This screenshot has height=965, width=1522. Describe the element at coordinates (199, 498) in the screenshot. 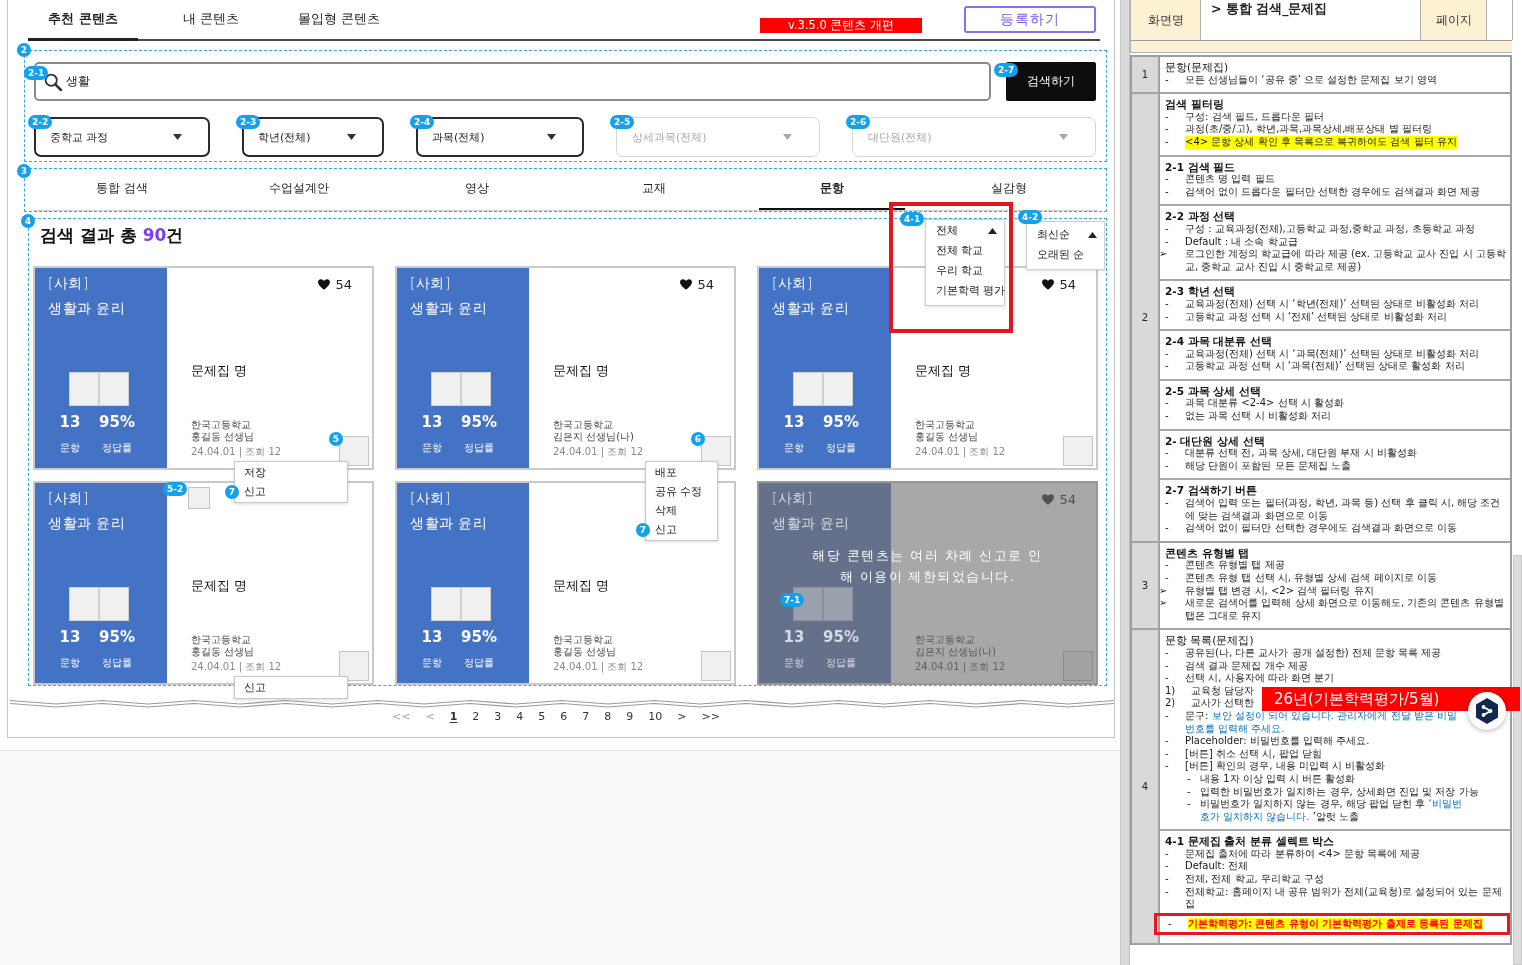

I see `square-icon` at that location.